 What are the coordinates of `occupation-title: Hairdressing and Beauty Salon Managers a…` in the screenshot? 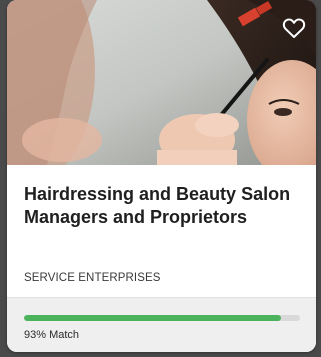 It's located at (159, 206).